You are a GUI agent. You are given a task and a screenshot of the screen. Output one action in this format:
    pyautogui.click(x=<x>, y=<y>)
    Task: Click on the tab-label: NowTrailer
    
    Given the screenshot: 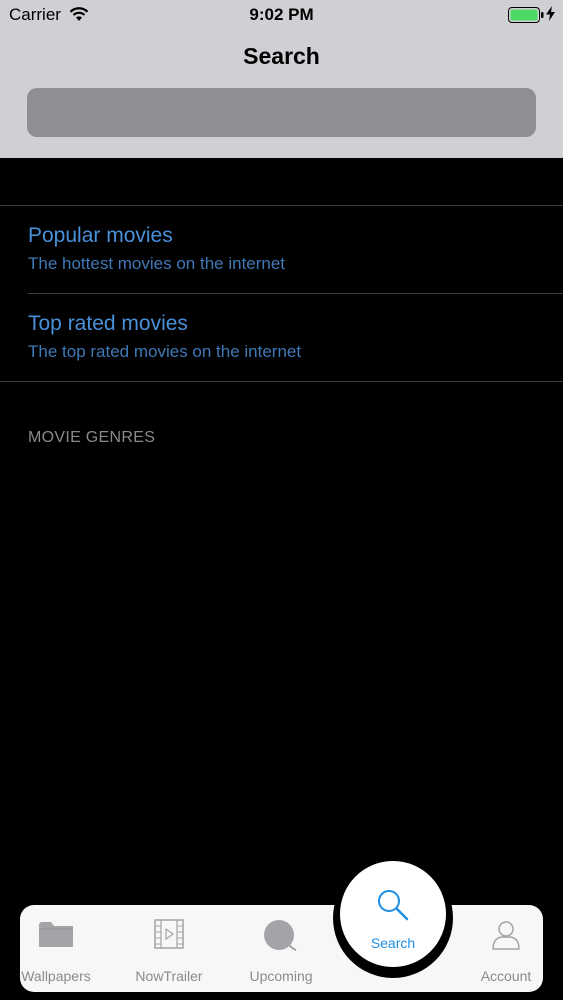 What is the action you would take?
    pyautogui.click(x=169, y=976)
    